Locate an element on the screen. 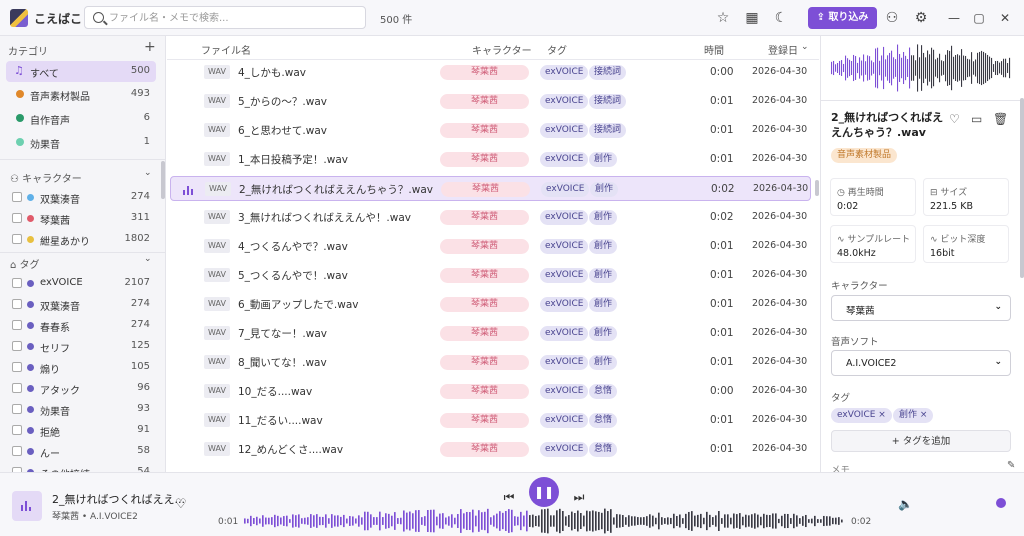 The image size is (1024, 536). list-scrollbar is located at coordinates (817, 188).